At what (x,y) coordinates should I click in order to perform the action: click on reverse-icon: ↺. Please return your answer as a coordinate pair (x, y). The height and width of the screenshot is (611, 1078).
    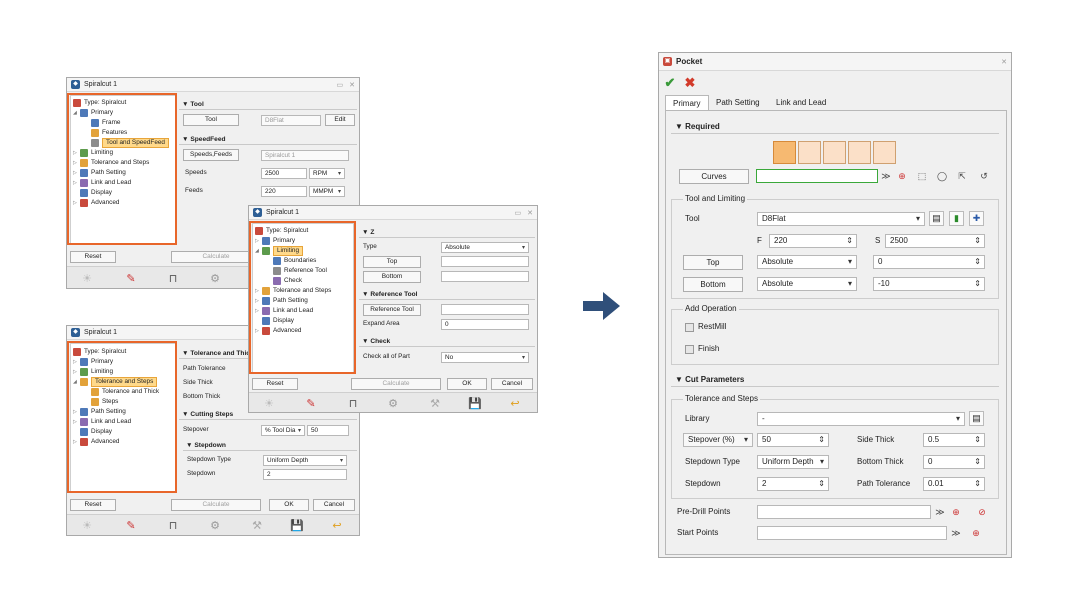
    Looking at the image, I should click on (984, 176).